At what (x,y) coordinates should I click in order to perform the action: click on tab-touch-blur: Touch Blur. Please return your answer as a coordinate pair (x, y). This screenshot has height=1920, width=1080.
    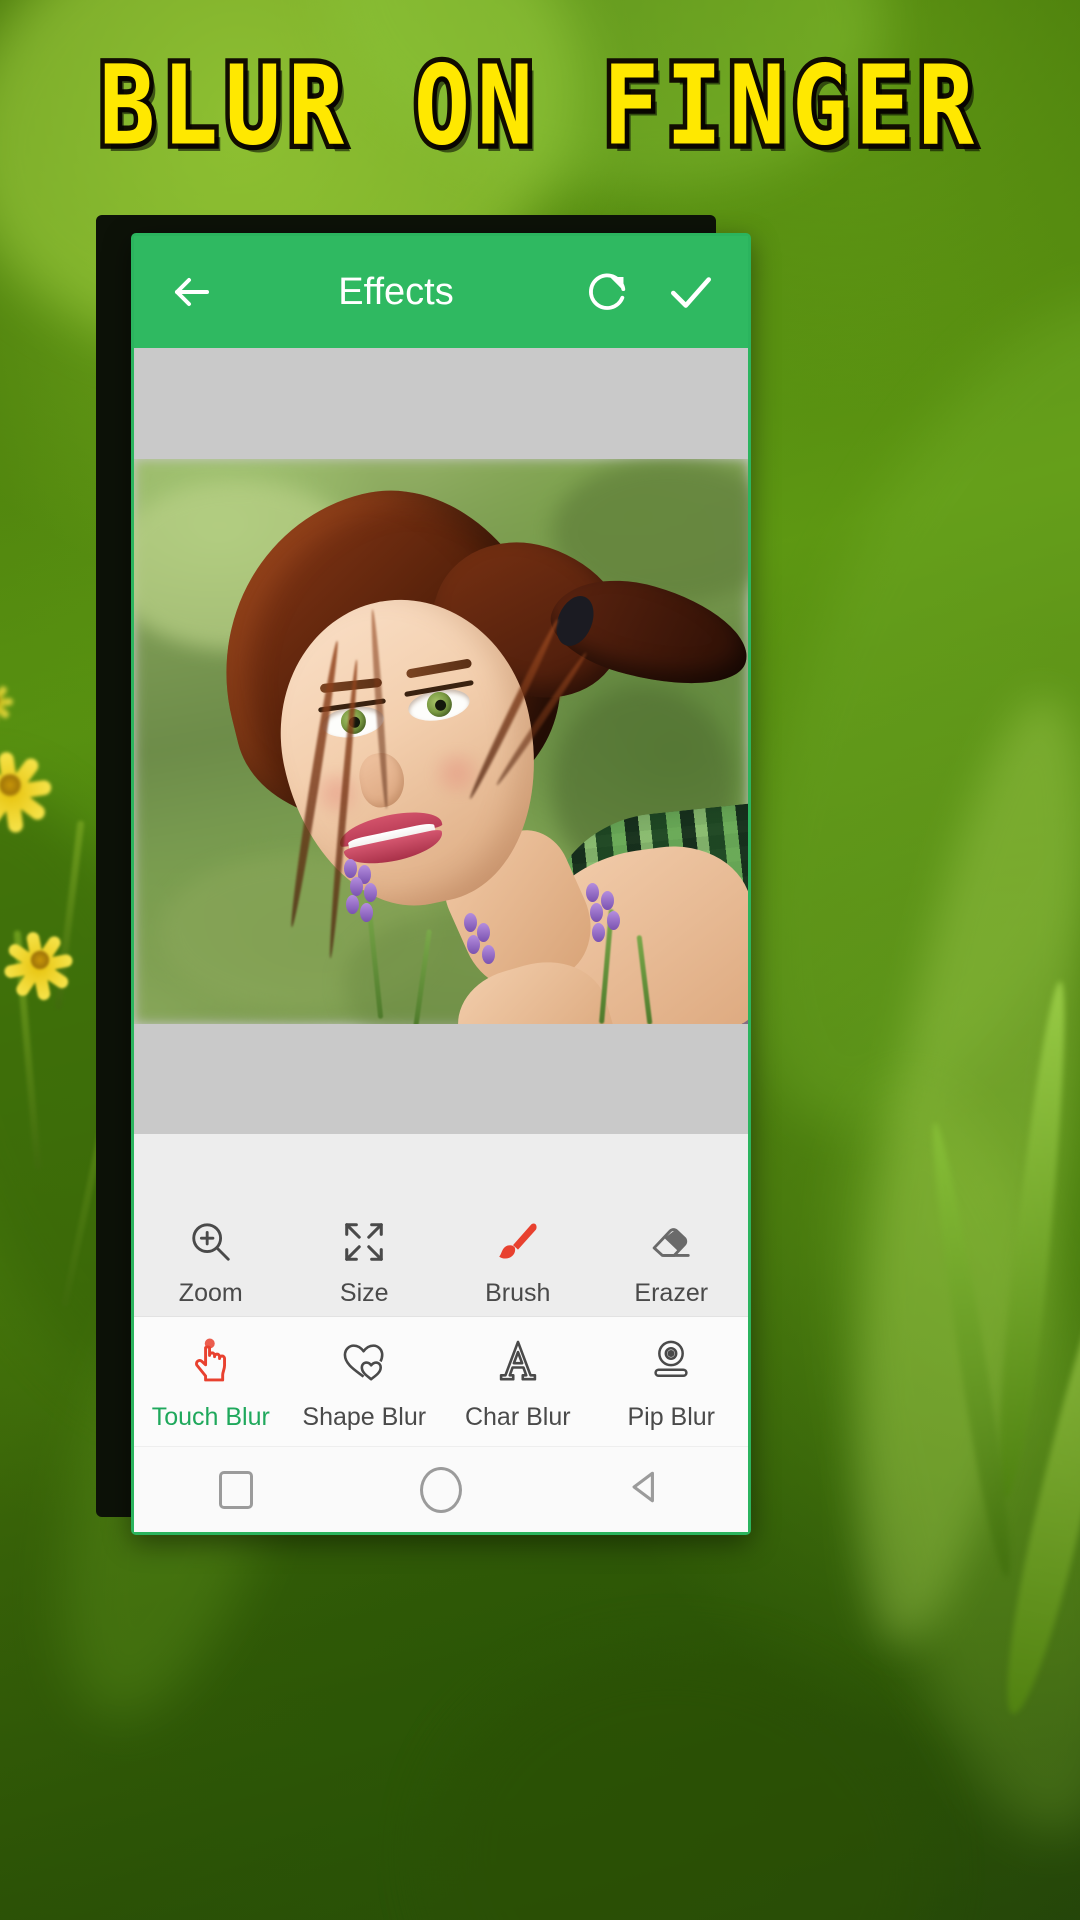
    Looking at the image, I should click on (211, 1381).